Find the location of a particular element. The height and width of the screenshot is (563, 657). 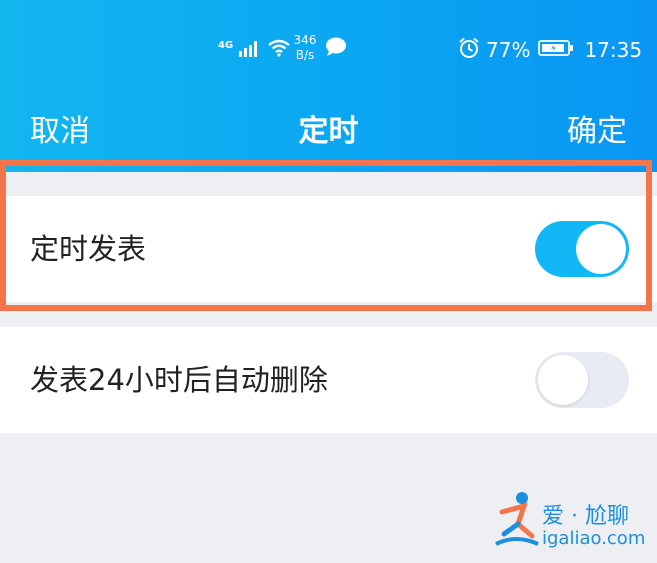

nav-bar: 取消 定时 确定 is located at coordinates (328, 126).